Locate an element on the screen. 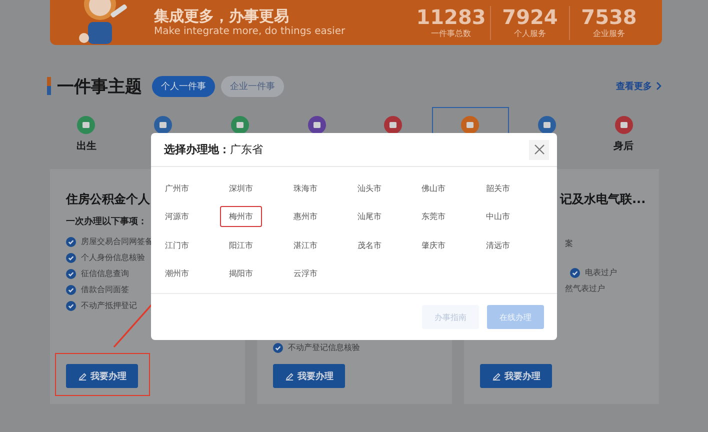 This screenshot has width=708, height=432. task-item: 然气表过户 is located at coordinates (585, 288).